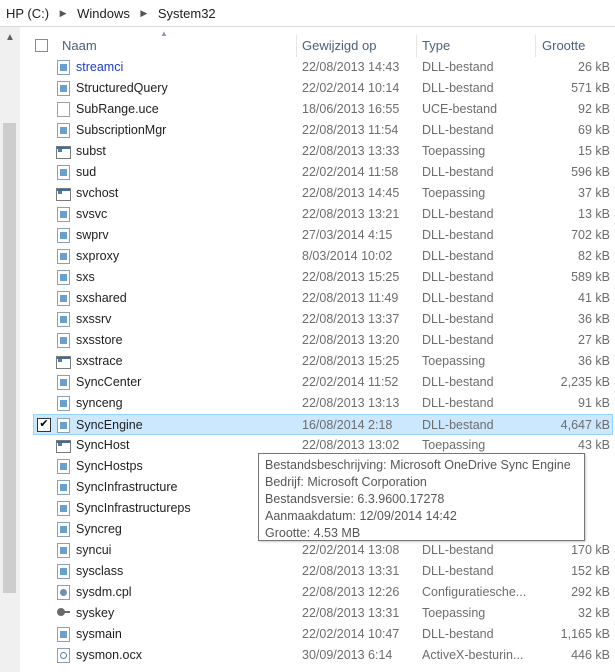  I want to click on breadcrumb-drive: HP (C:), so click(24, 13).